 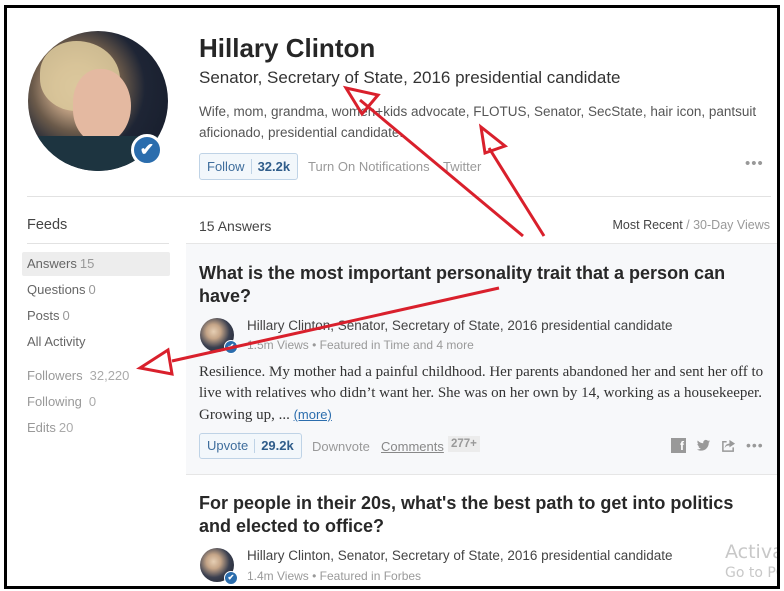 What do you see at coordinates (691, 225) in the screenshot?
I see `sort-options: Most Recent / 30-Day Views` at bounding box center [691, 225].